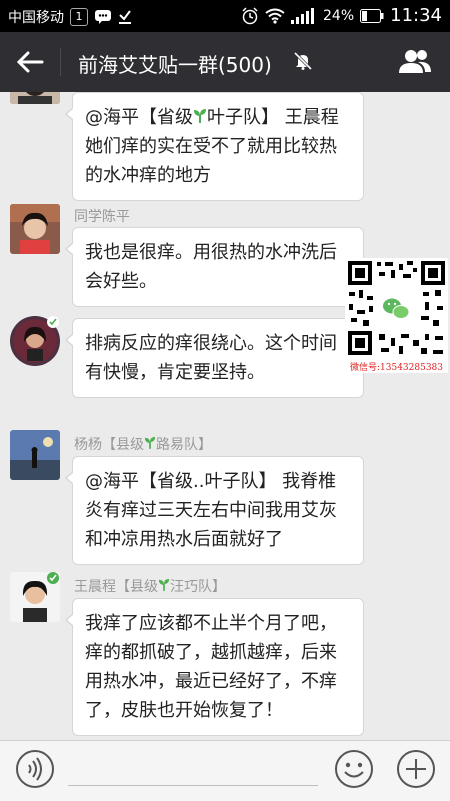  I want to click on message-text: @海平【省级, so click(139, 117).